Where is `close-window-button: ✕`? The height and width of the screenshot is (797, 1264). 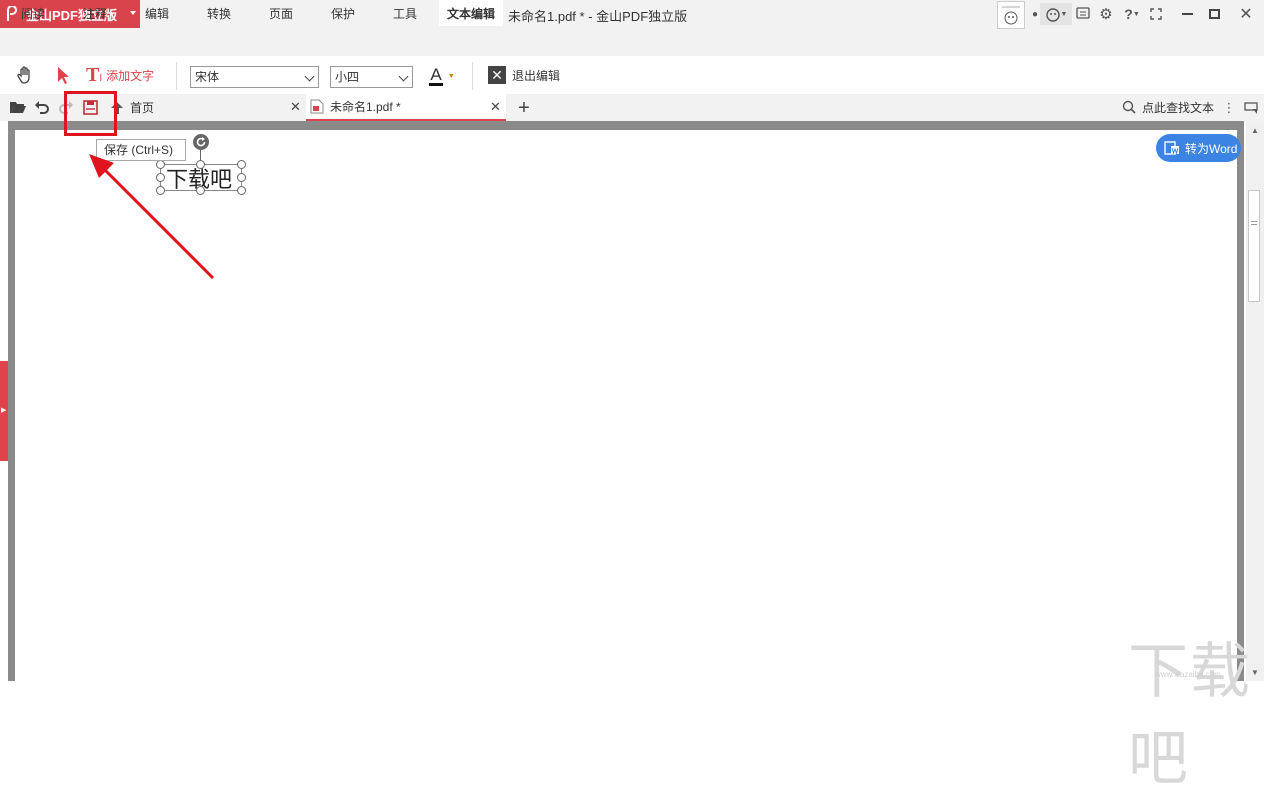
close-window-button: ✕ is located at coordinates (1246, 14).